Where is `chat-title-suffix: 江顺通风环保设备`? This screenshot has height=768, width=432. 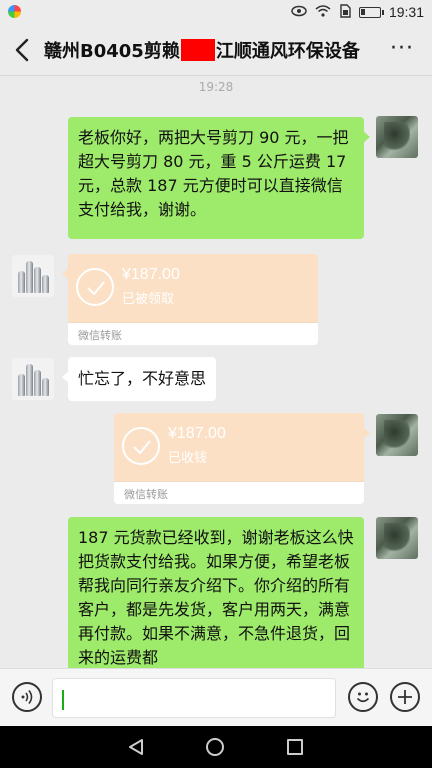
chat-title-suffix: 江顺通风环保设备 is located at coordinates (287, 51).